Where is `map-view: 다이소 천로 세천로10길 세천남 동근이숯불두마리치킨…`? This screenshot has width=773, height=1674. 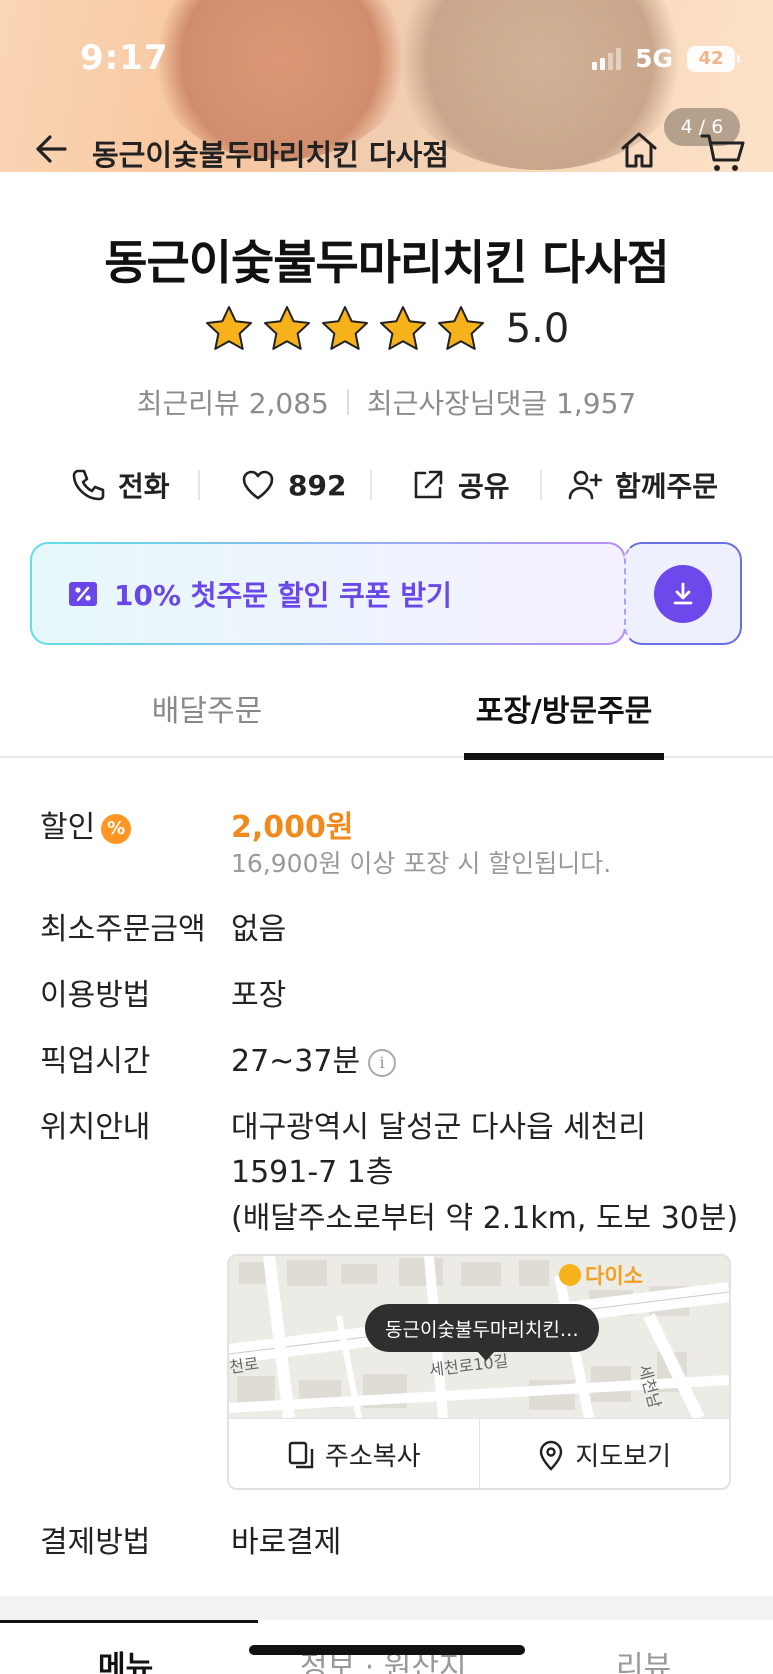 map-view: 다이소 천로 세천로10길 세천남 동근이숯불두마리치킨… is located at coordinates (479, 1337).